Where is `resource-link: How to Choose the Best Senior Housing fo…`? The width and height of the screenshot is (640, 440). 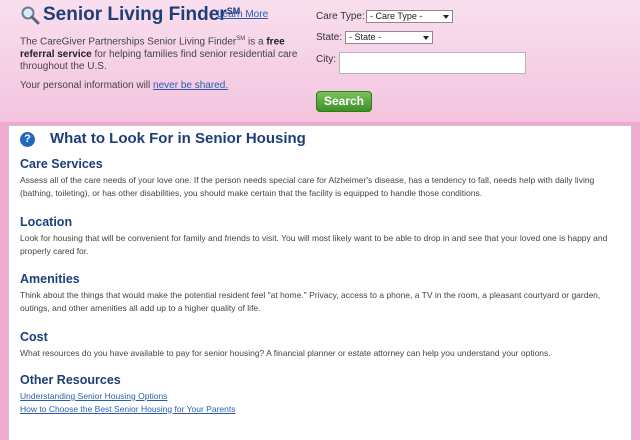
resource-link: How to Choose the Best Senior Housing fo… is located at coordinates (320, 409).